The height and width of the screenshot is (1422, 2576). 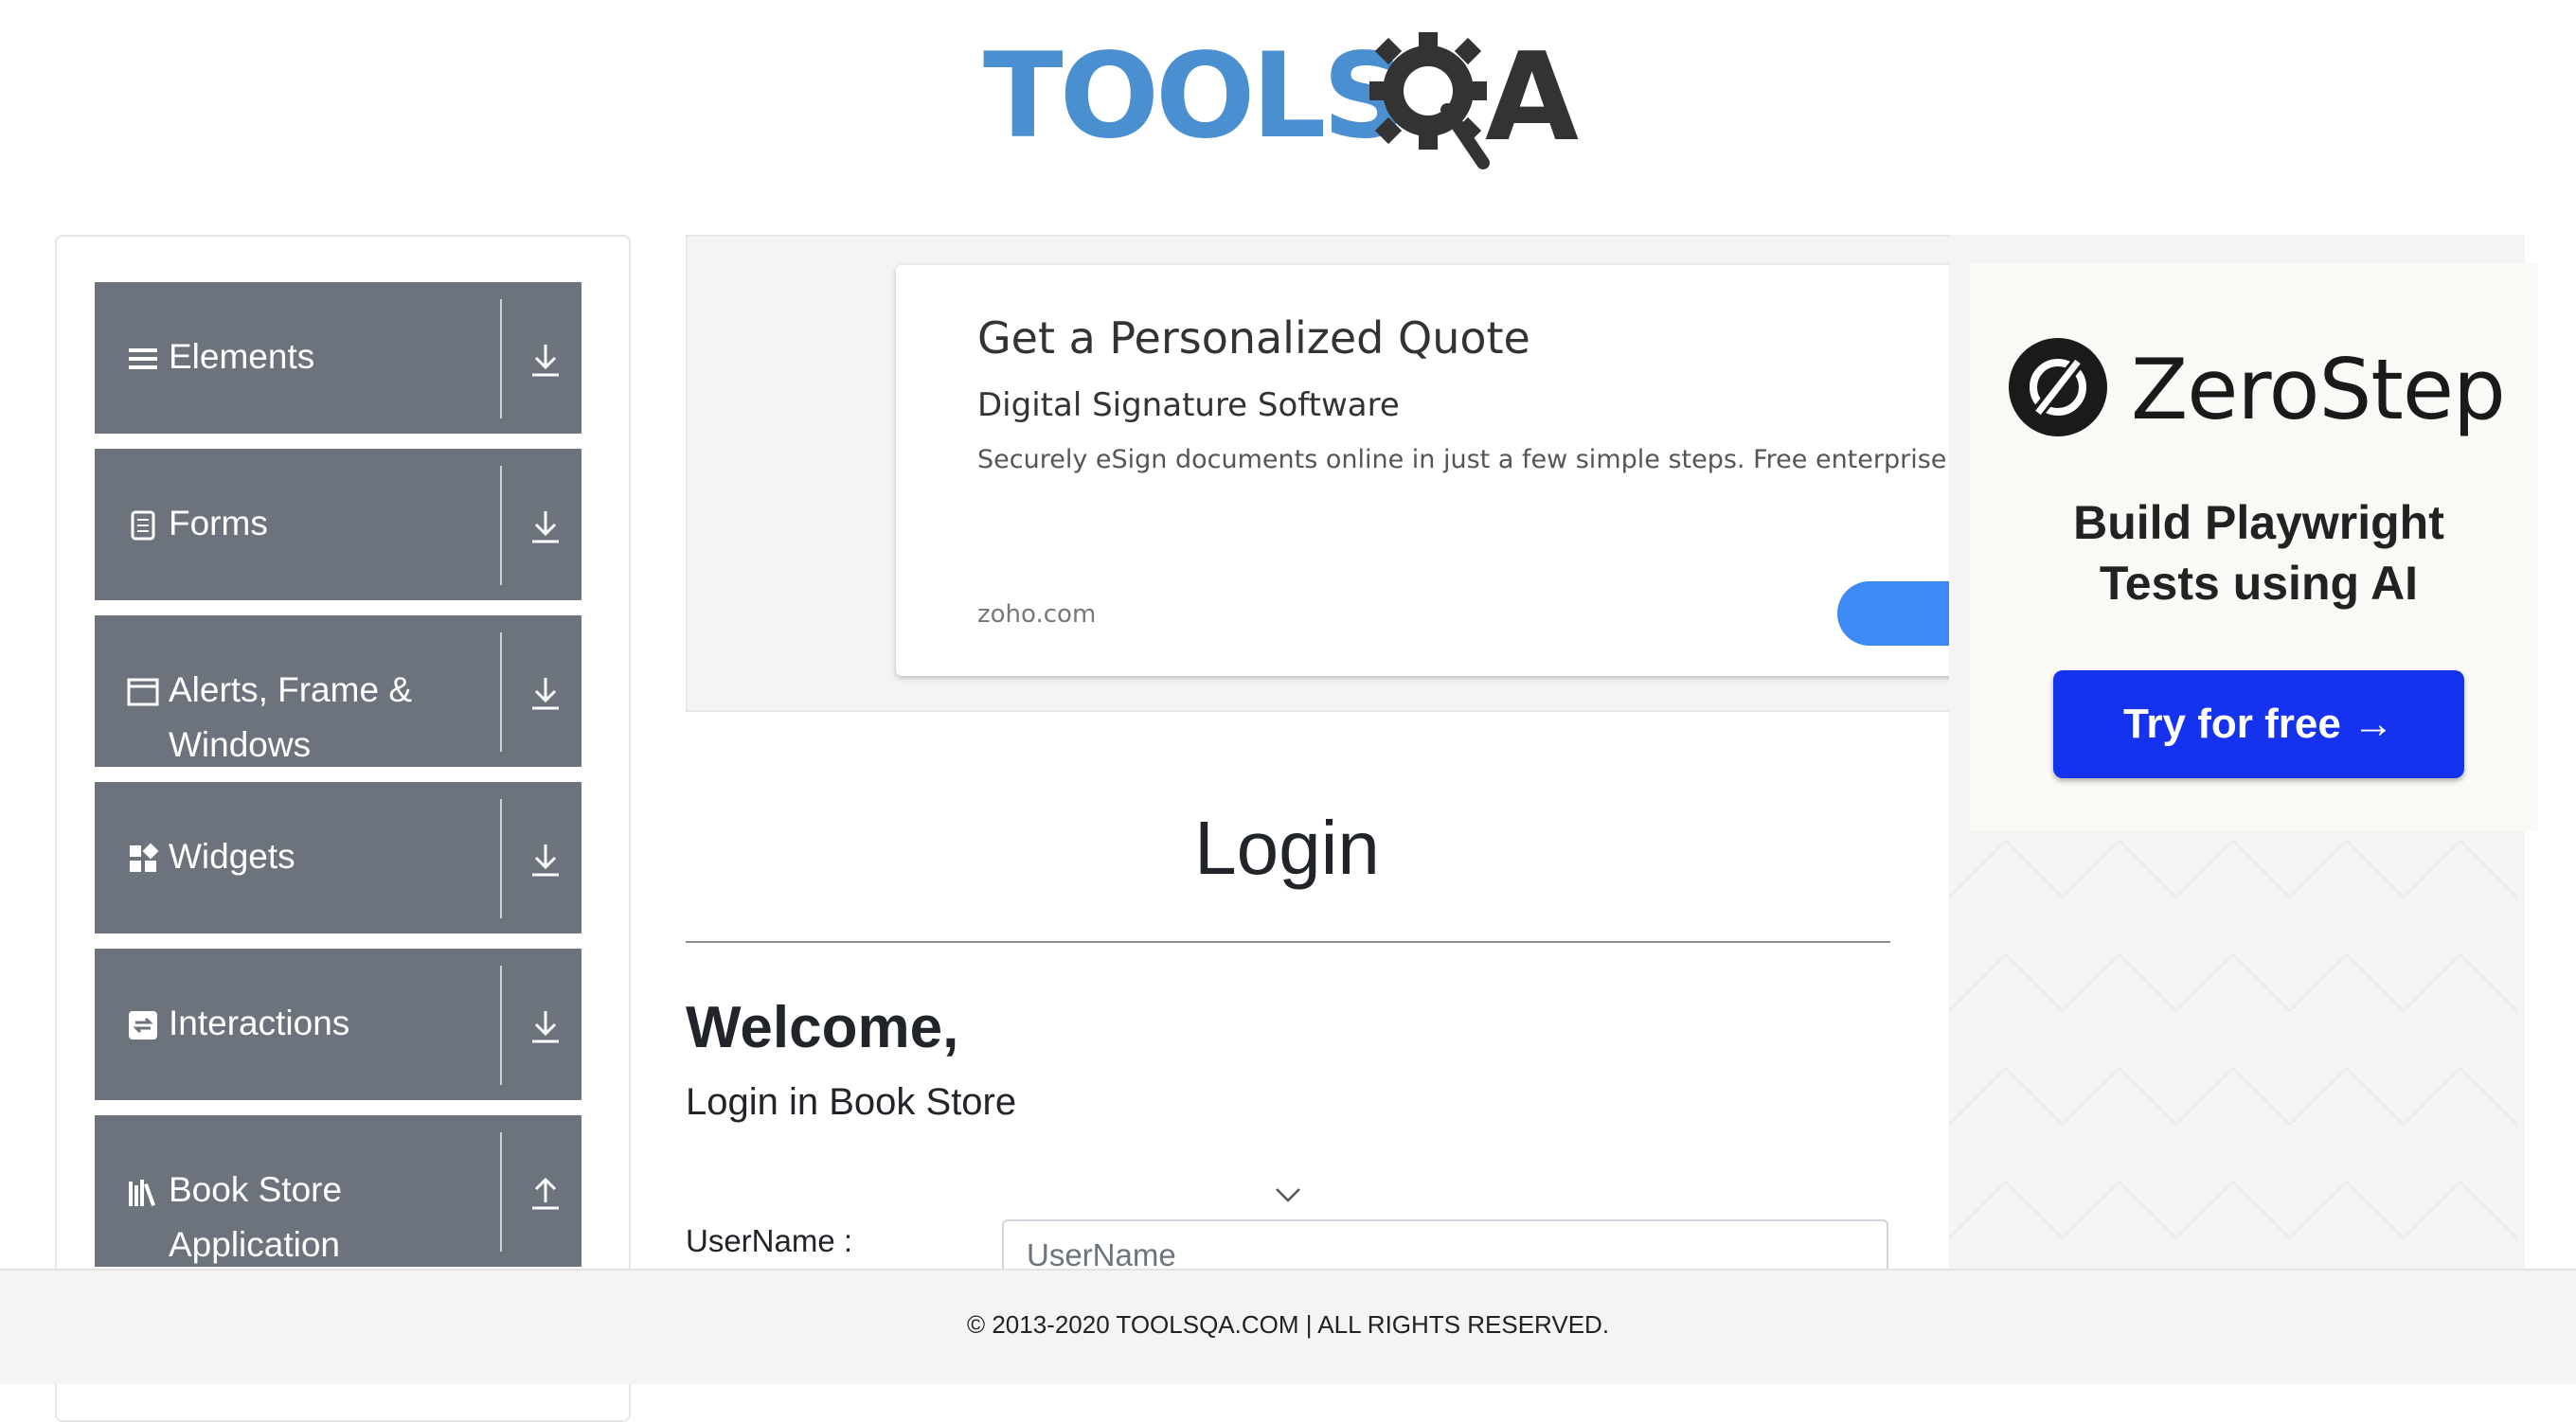 What do you see at coordinates (232, 856) in the screenshot?
I see `sidebar-item-label: Widgets` at bounding box center [232, 856].